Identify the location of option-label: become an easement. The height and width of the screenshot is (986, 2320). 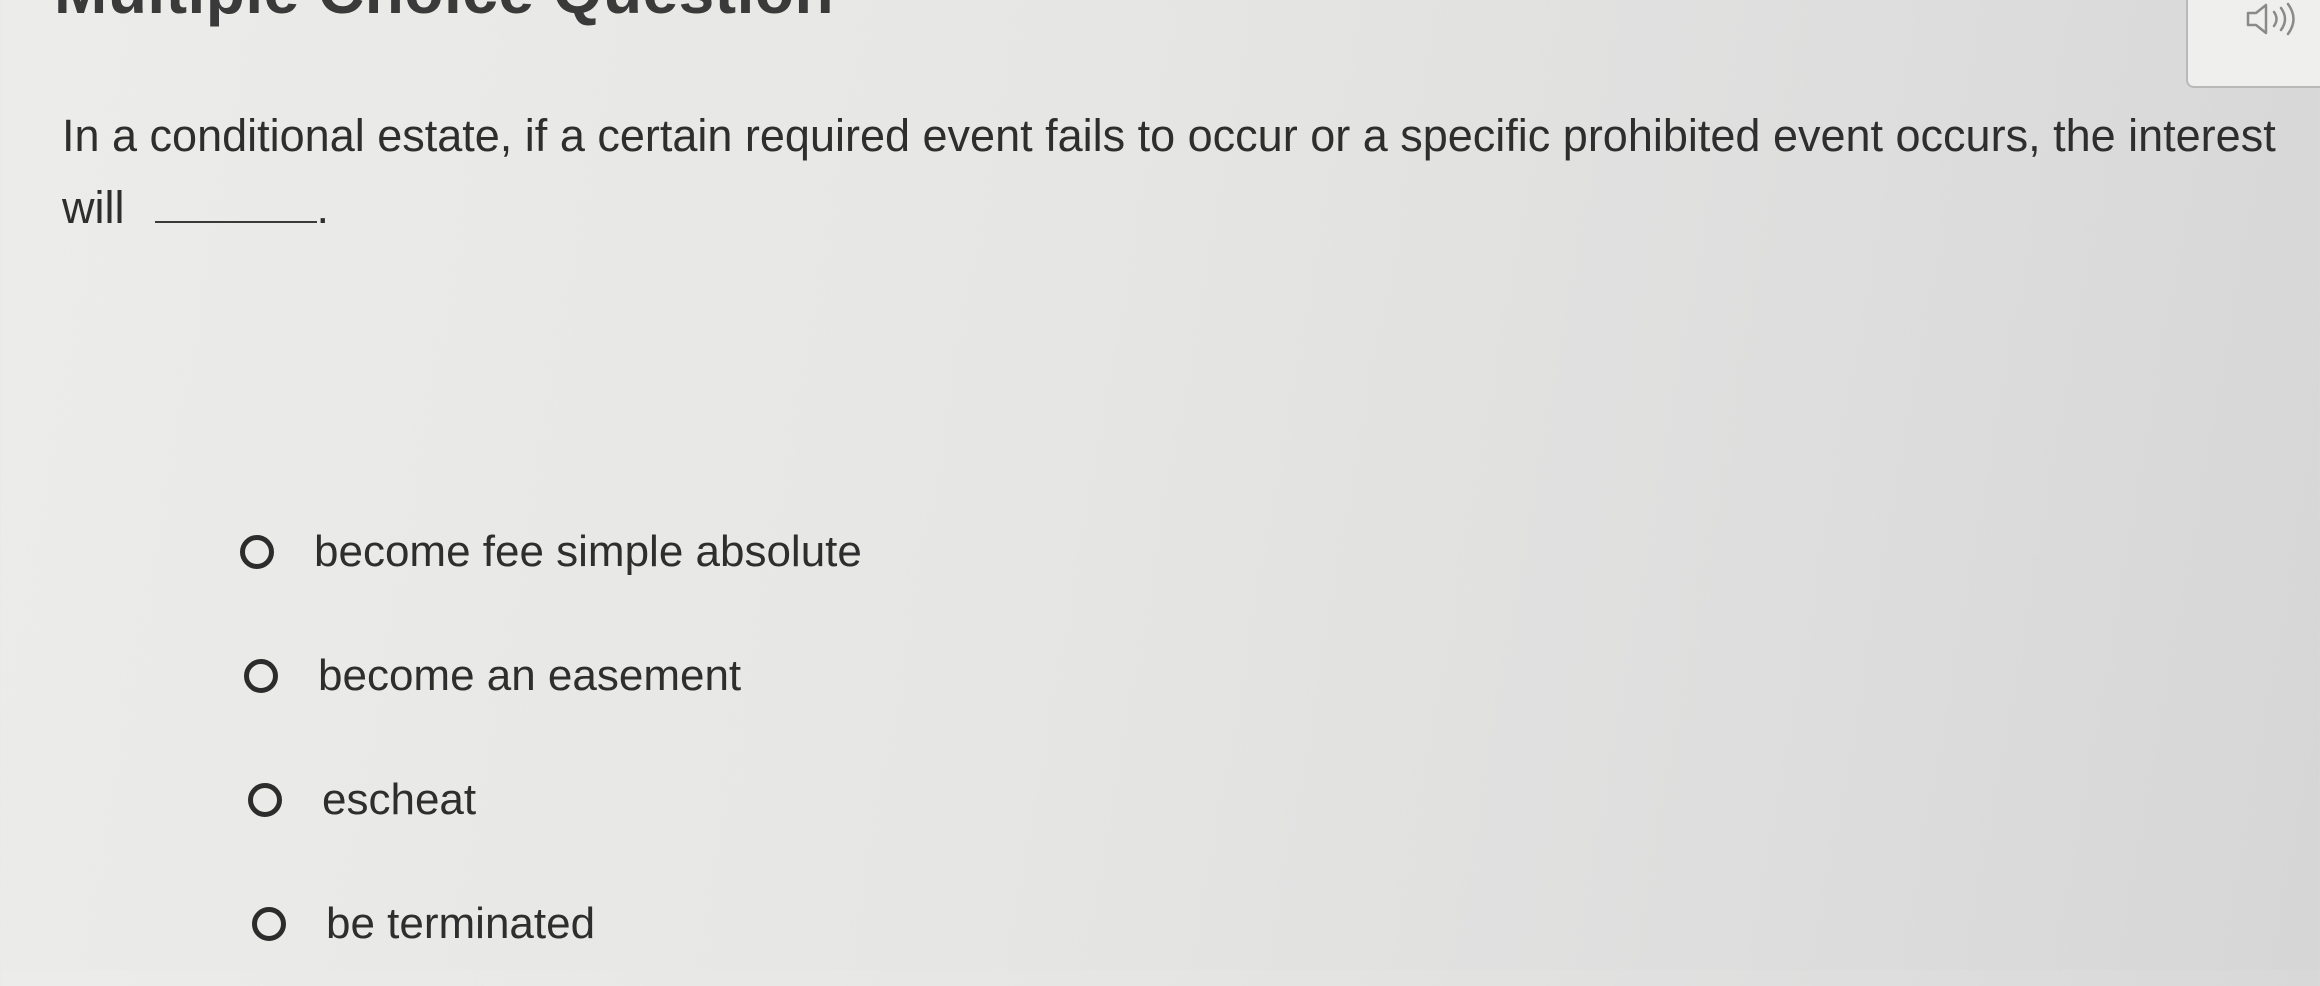
(530, 675).